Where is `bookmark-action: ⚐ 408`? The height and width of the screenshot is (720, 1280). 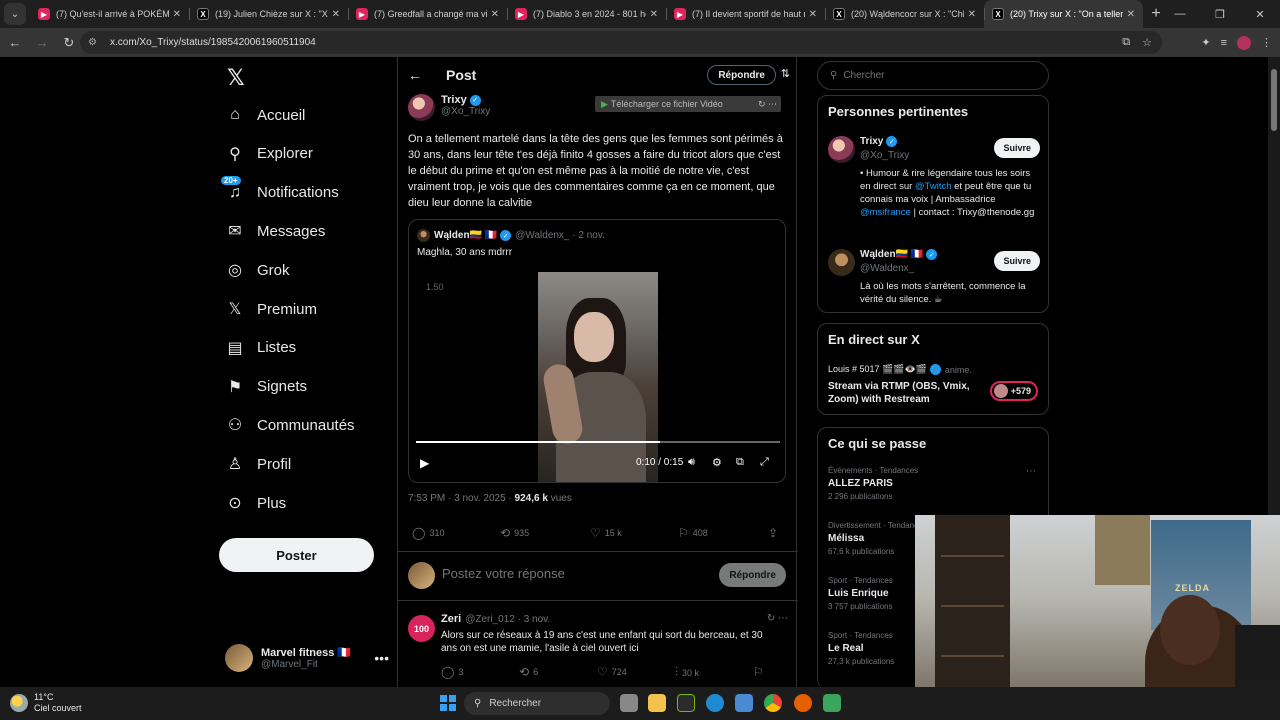 bookmark-action: ⚐ 408 is located at coordinates (693, 533).